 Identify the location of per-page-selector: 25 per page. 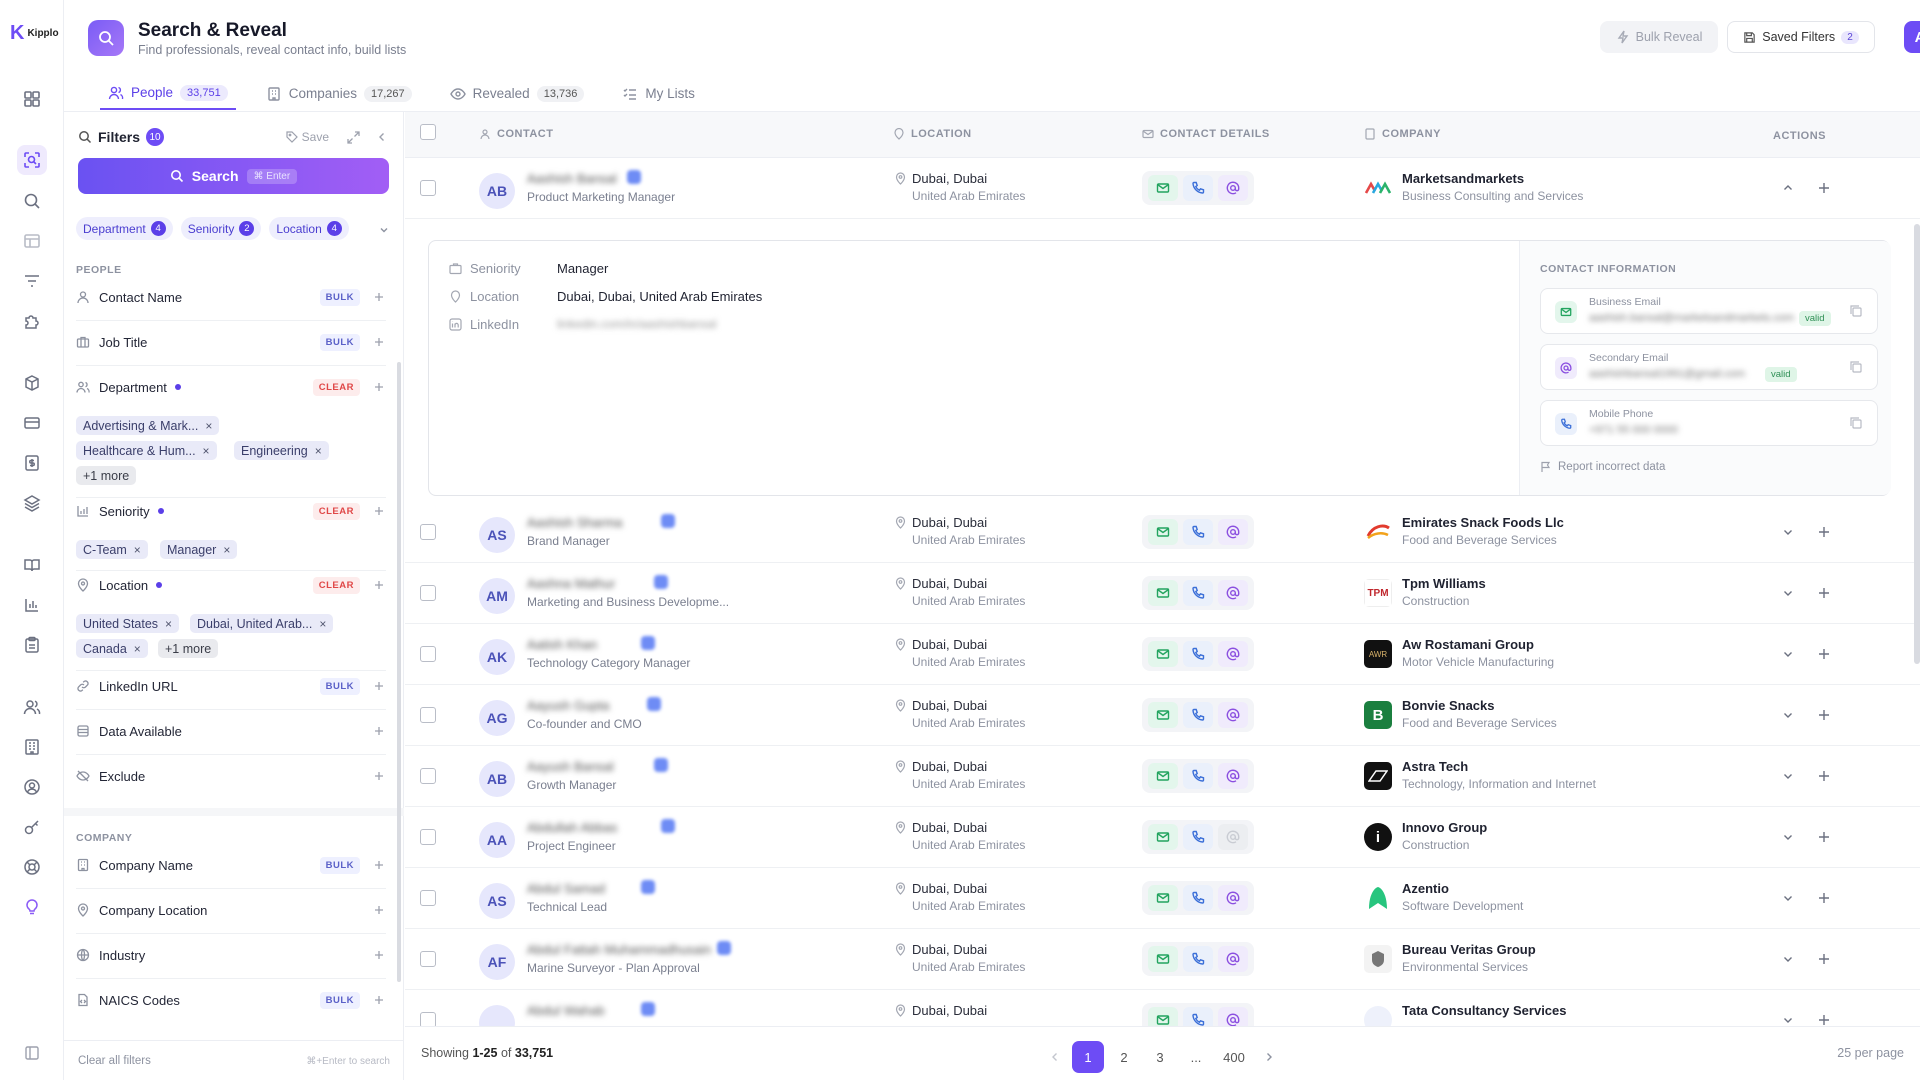
(1870, 1053).